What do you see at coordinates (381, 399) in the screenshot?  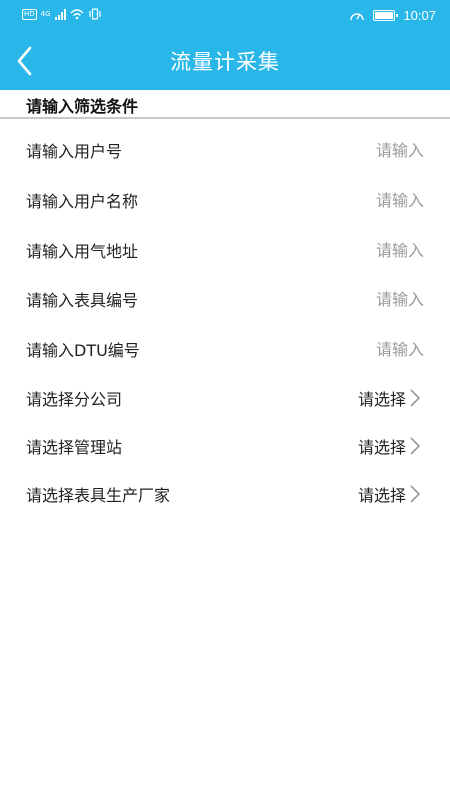 I see `branch-company-value: 请选择` at bounding box center [381, 399].